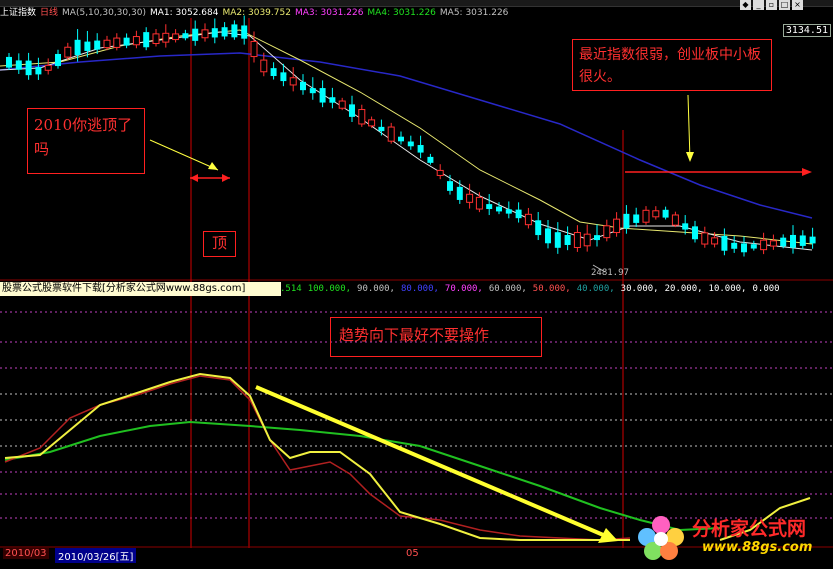 The image size is (833, 569). I want to click on note-weak-index: 最近指数很弱，创业板中小板很火。, so click(672, 65).